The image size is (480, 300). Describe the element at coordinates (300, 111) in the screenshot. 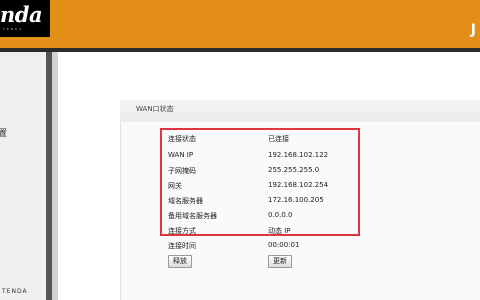

I see `panel-header` at that location.